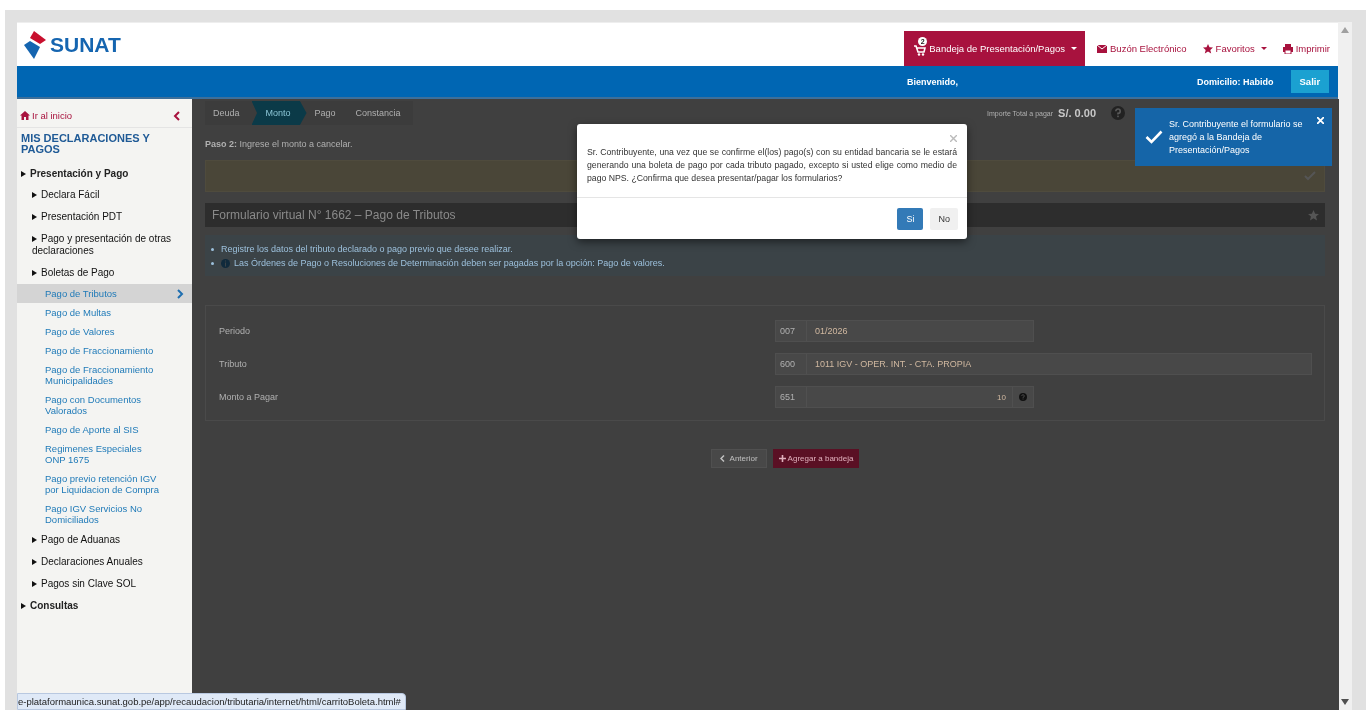 This screenshot has height=710, width=1366. What do you see at coordinates (1234, 48) in the screenshot?
I see `nav-link: Favoritos` at bounding box center [1234, 48].